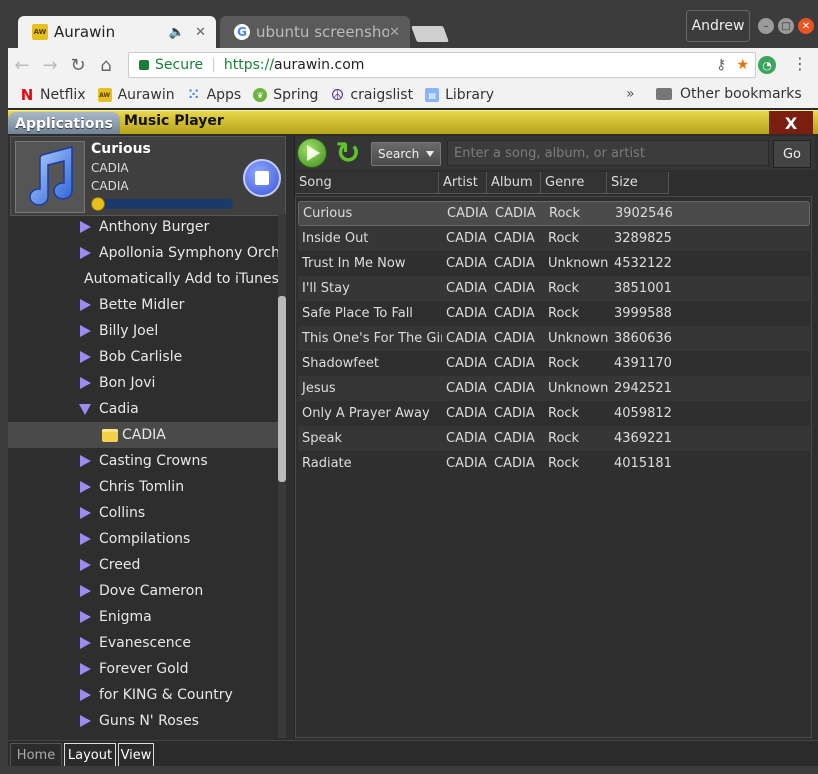 The height and width of the screenshot is (774, 818). Describe the element at coordinates (792, 154) in the screenshot. I see `go-button: Go` at that location.